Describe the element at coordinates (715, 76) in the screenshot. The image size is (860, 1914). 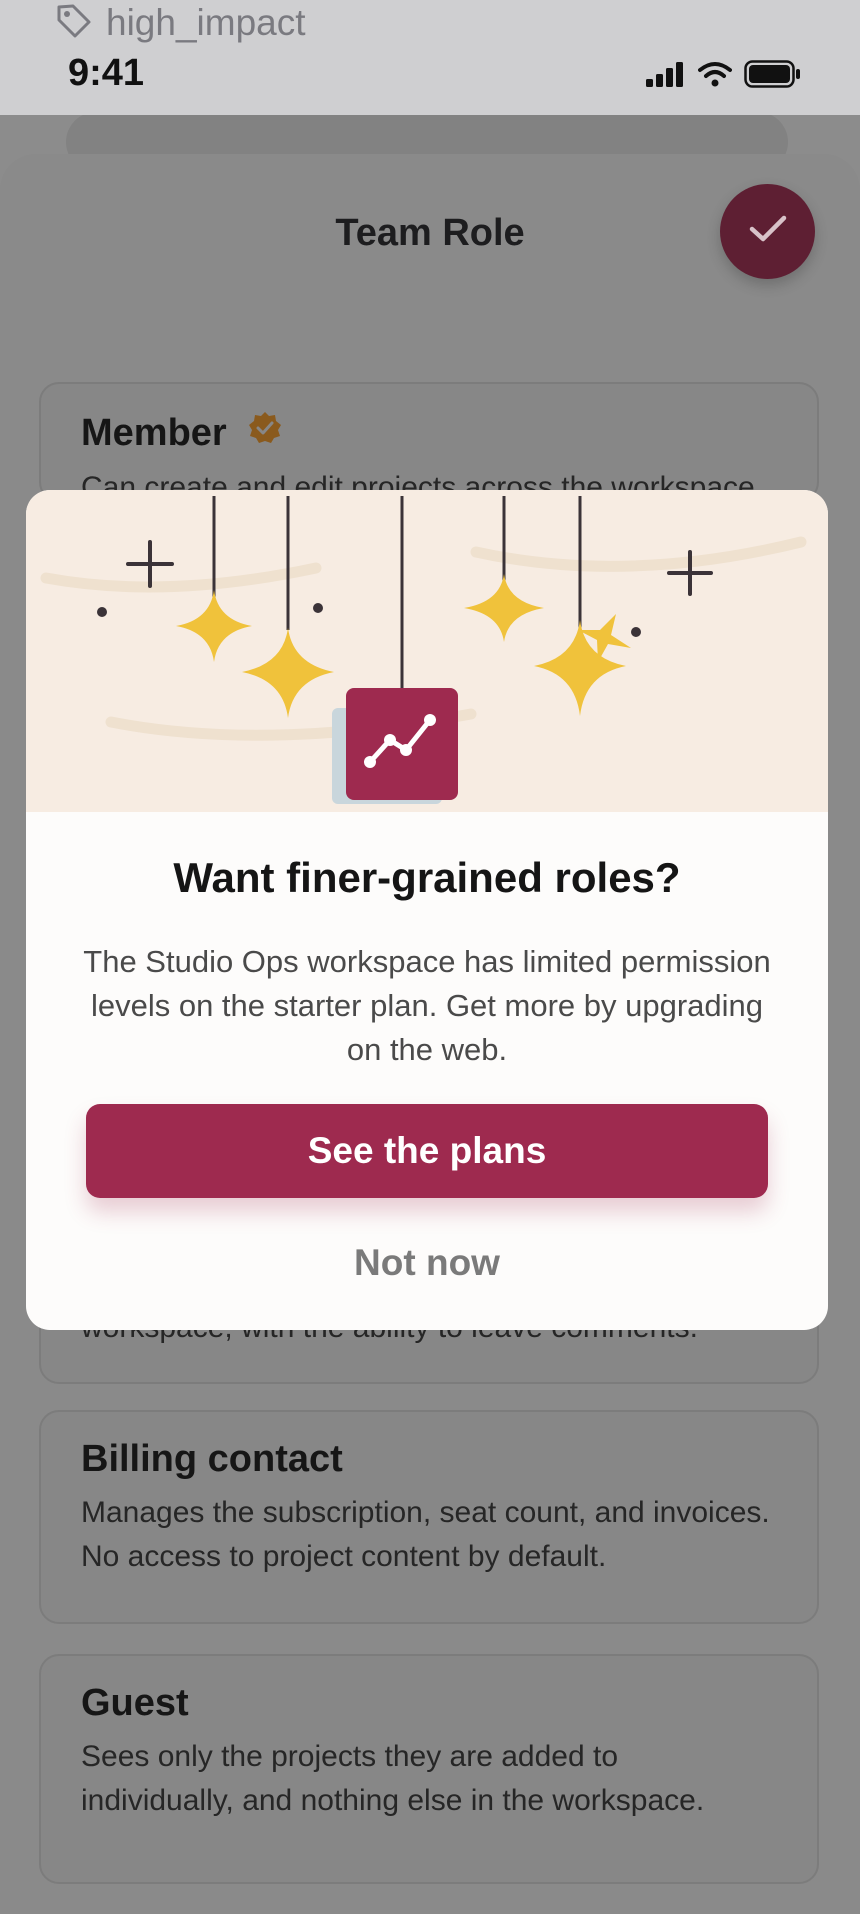
I see `wifi-icon` at that location.